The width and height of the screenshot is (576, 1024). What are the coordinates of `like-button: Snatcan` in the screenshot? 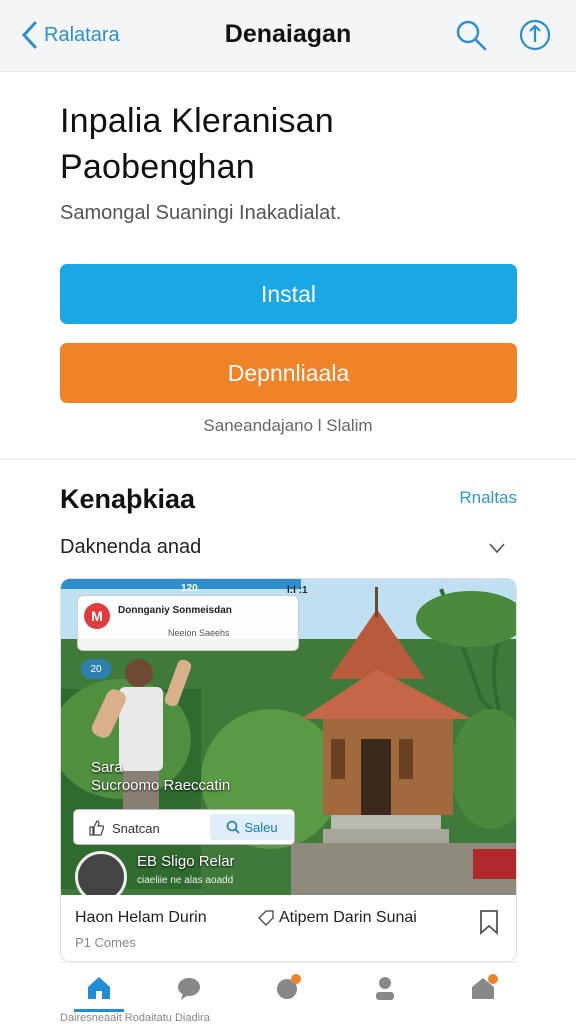 It's located at (124, 828).